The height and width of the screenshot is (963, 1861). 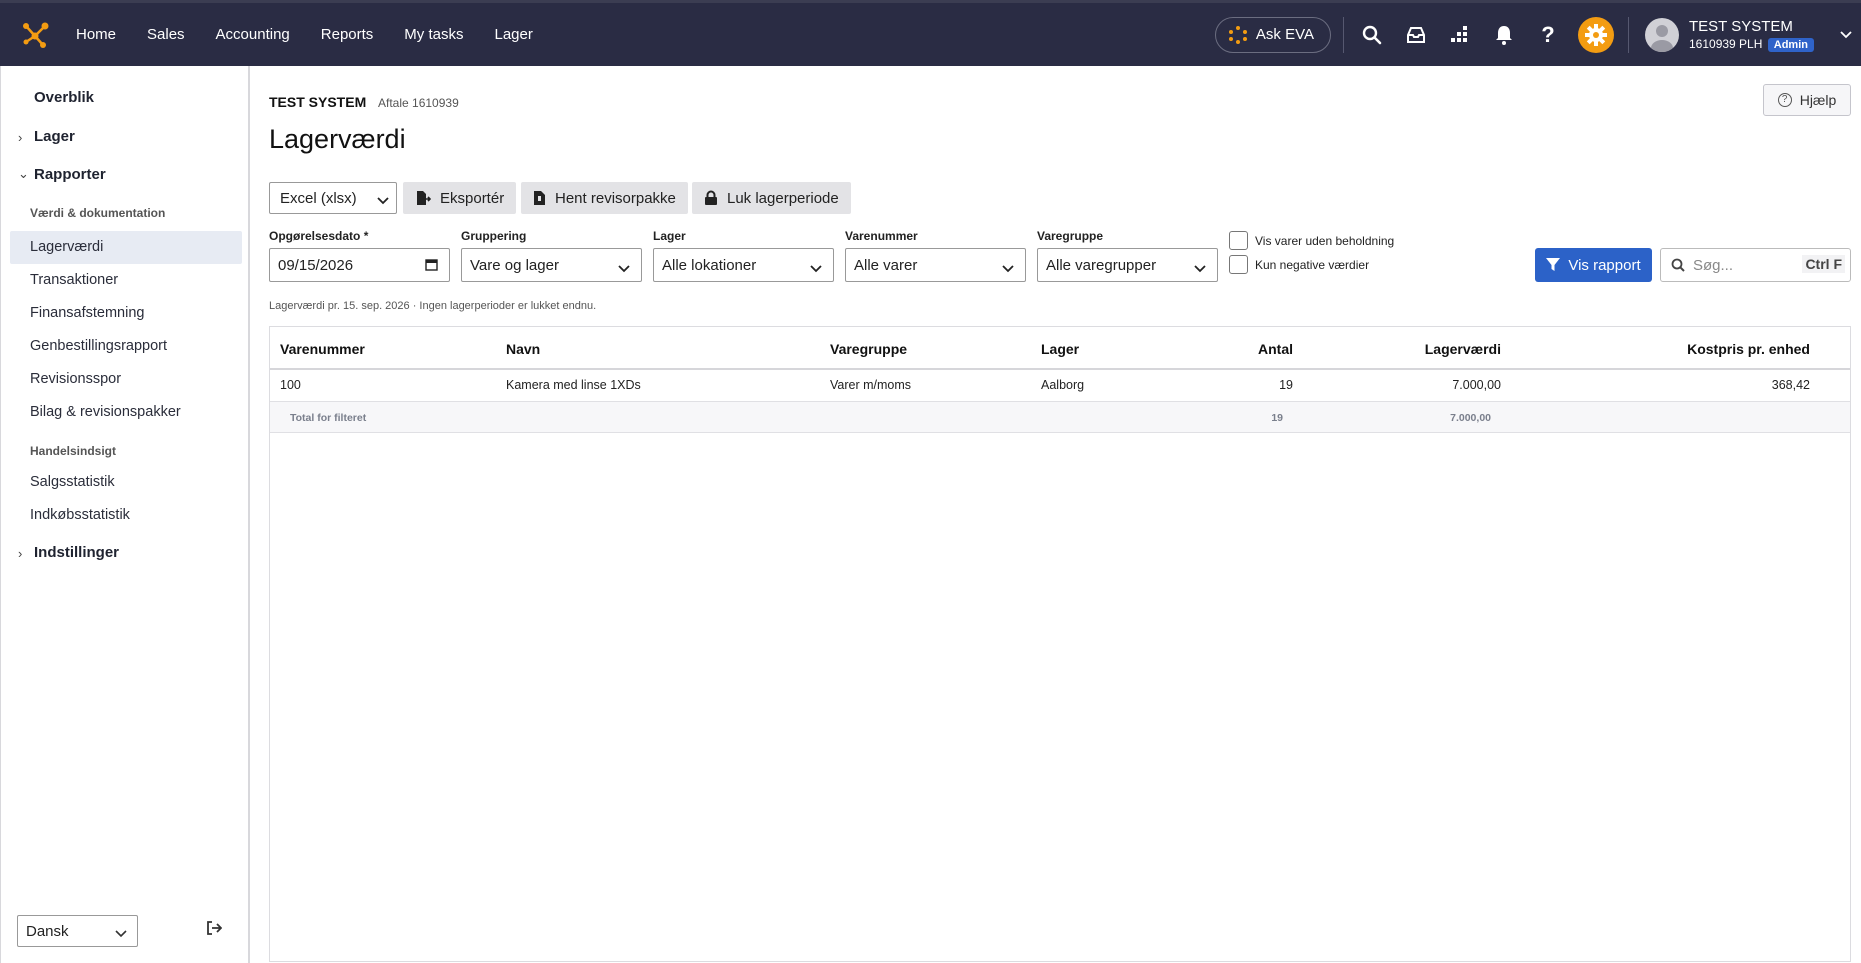 I want to click on sidebar-item-genbestillingsrapport: Genbestillingsrapport, so click(x=98, y=346).